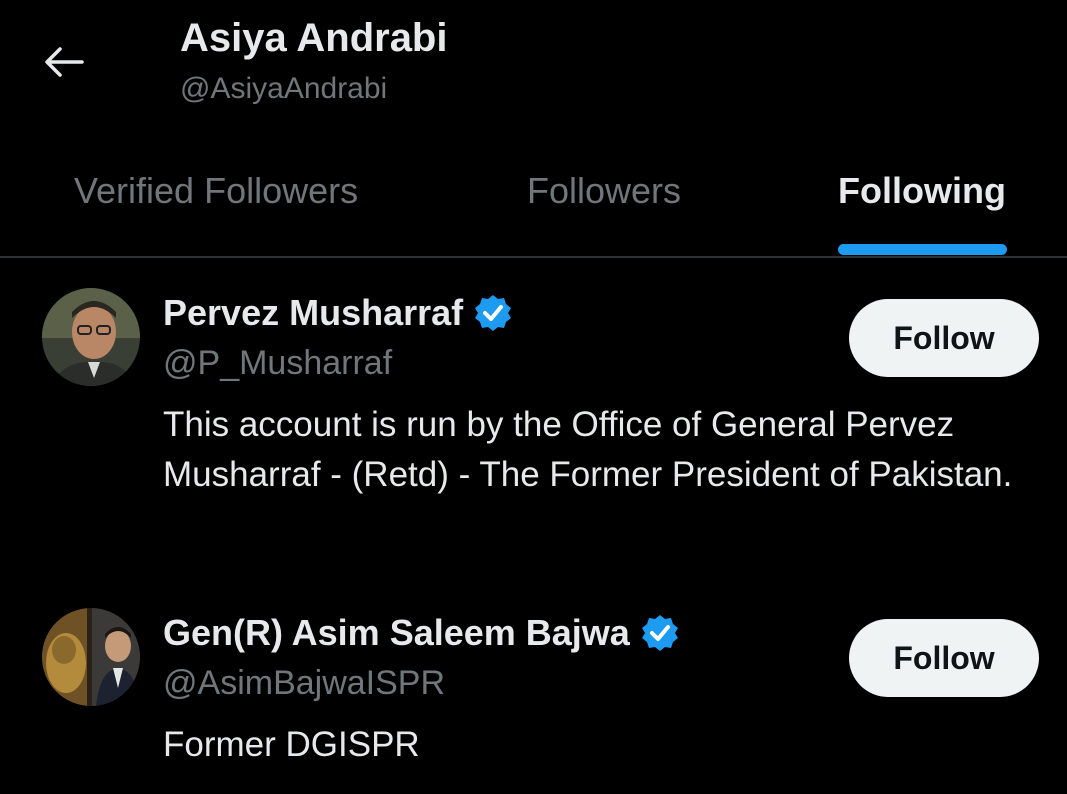  I want to click on user-name-text: Gen(R) Asim Saleem Bajwa, so click(396, 632).